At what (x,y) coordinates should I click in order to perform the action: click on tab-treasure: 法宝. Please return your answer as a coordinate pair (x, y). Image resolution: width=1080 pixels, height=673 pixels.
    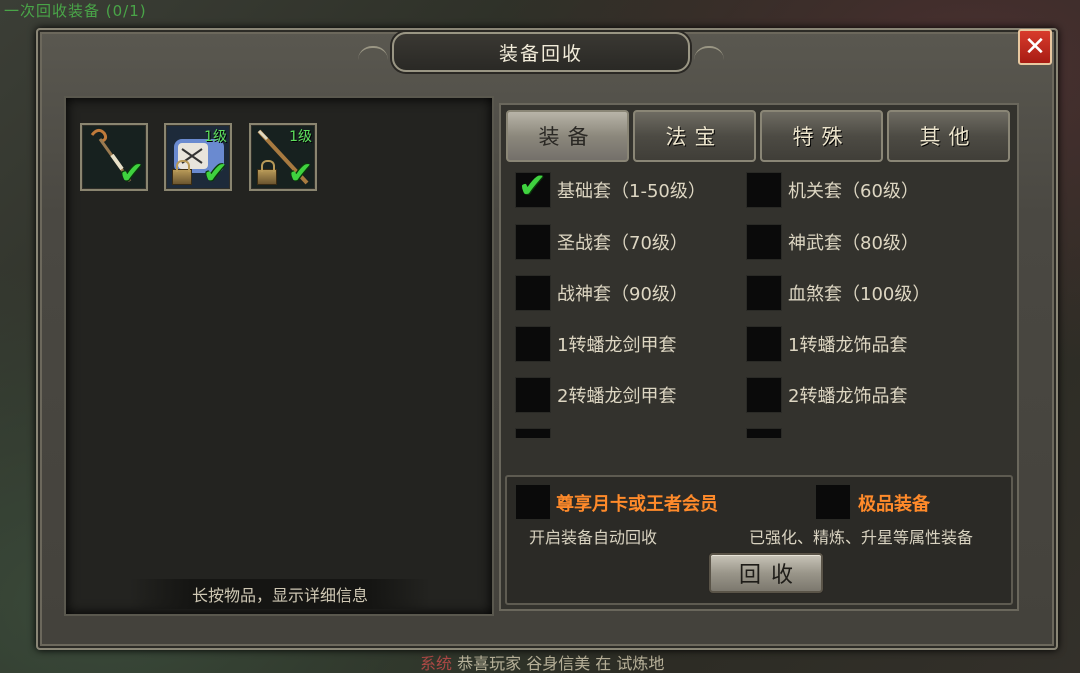
    Looking at the image, I should click on (694, 136).